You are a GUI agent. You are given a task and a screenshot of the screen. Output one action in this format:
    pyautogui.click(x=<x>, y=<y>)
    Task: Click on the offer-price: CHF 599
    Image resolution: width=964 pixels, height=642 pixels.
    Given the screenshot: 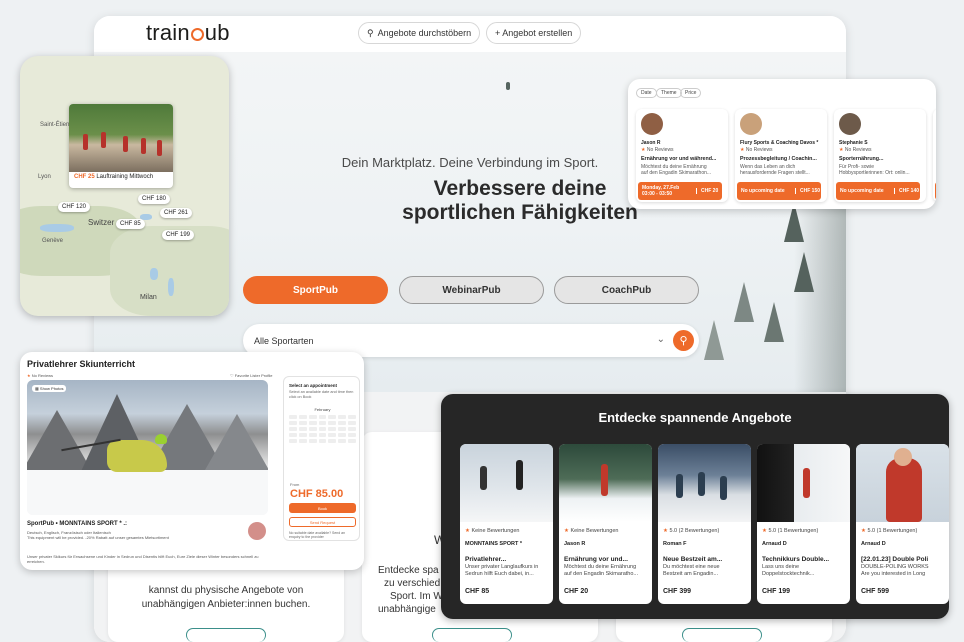 What is the action you would take?
    pyautogui.click(x=875, y=591)
    